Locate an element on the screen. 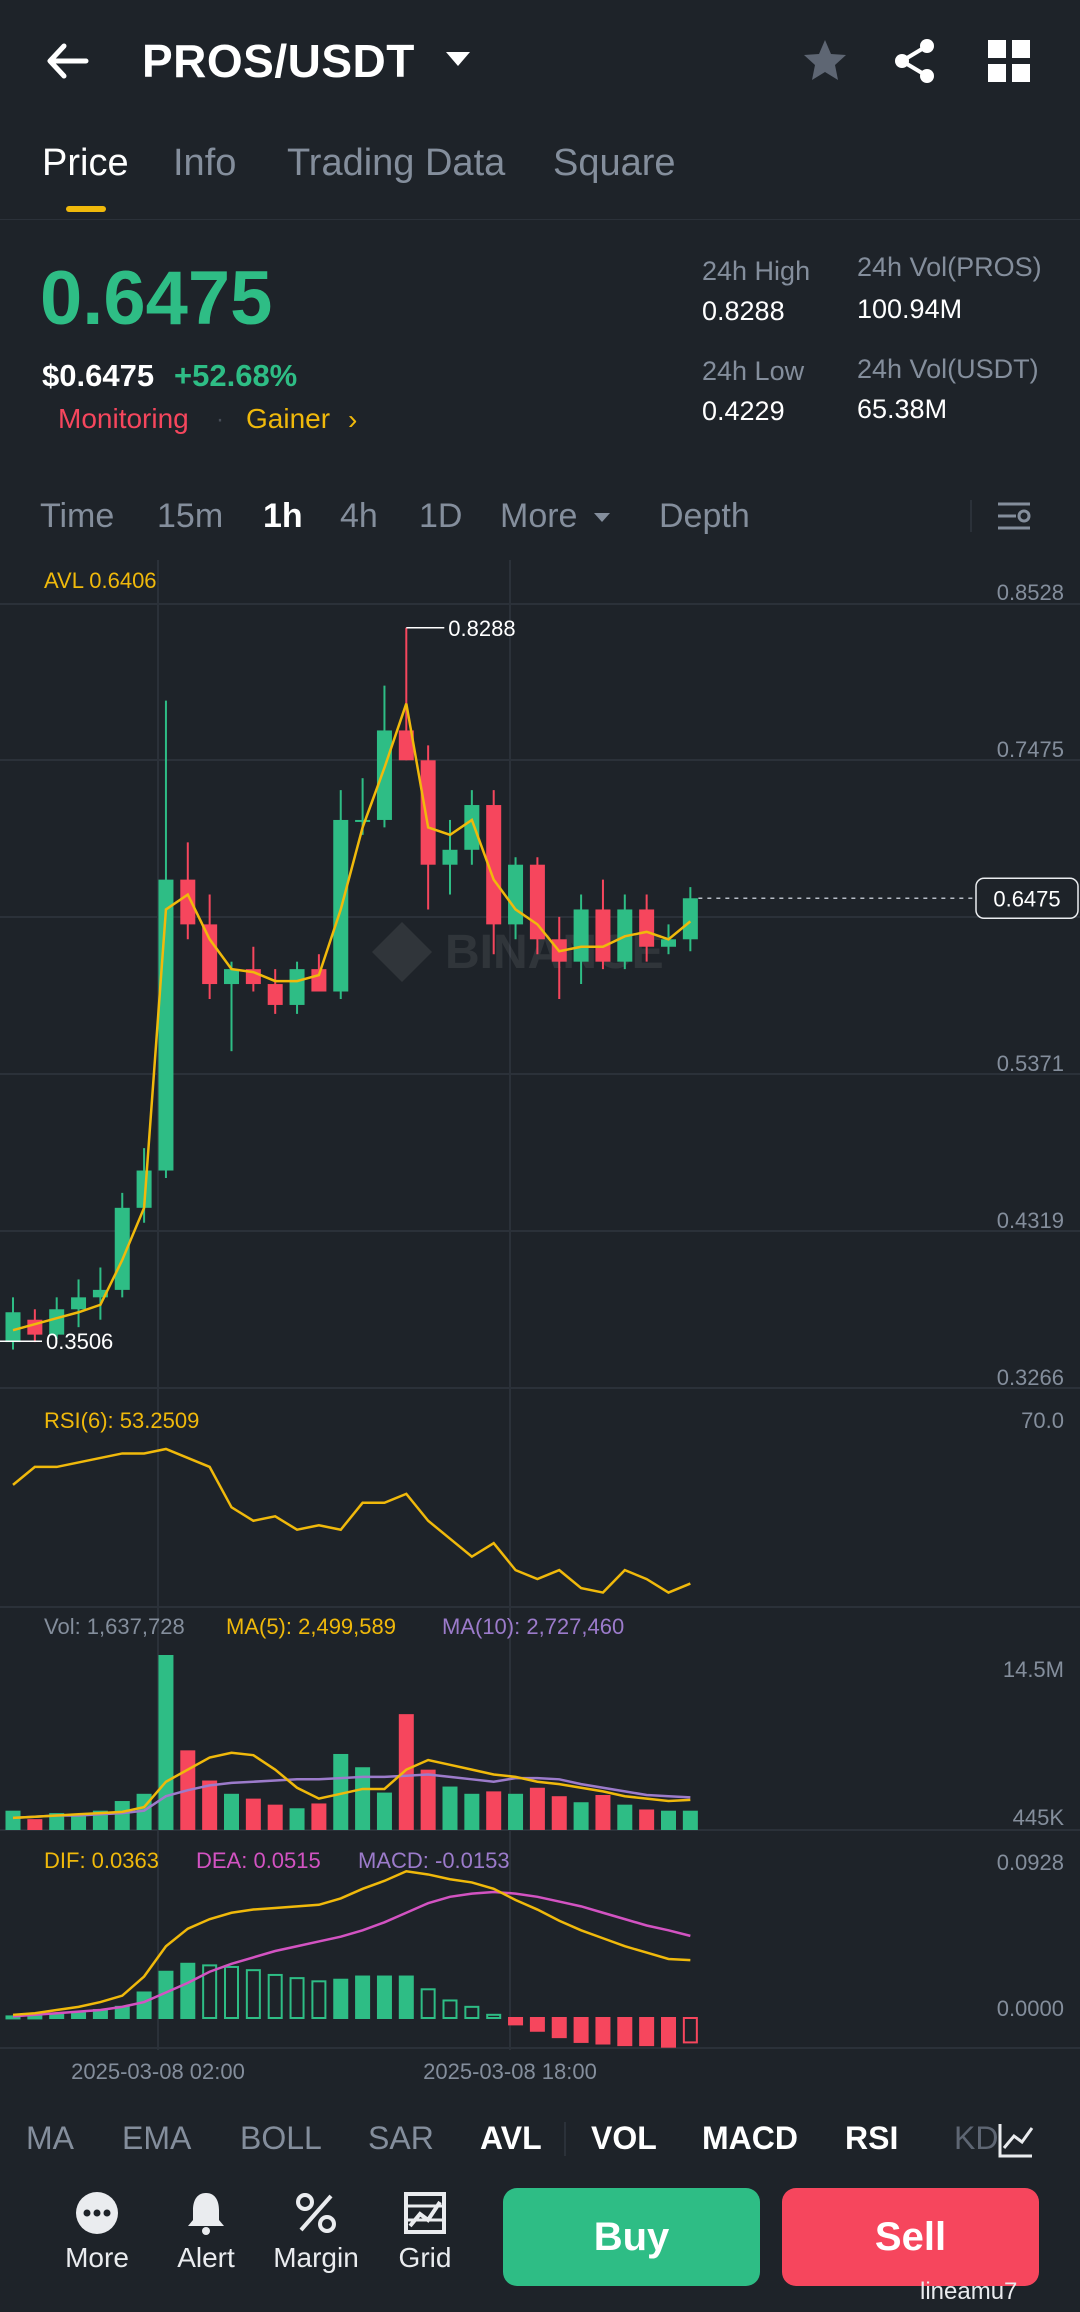 The width and height of the screenshot is (1080, 2312). high-value: 0.8288 is located at coordinates (743, 311).